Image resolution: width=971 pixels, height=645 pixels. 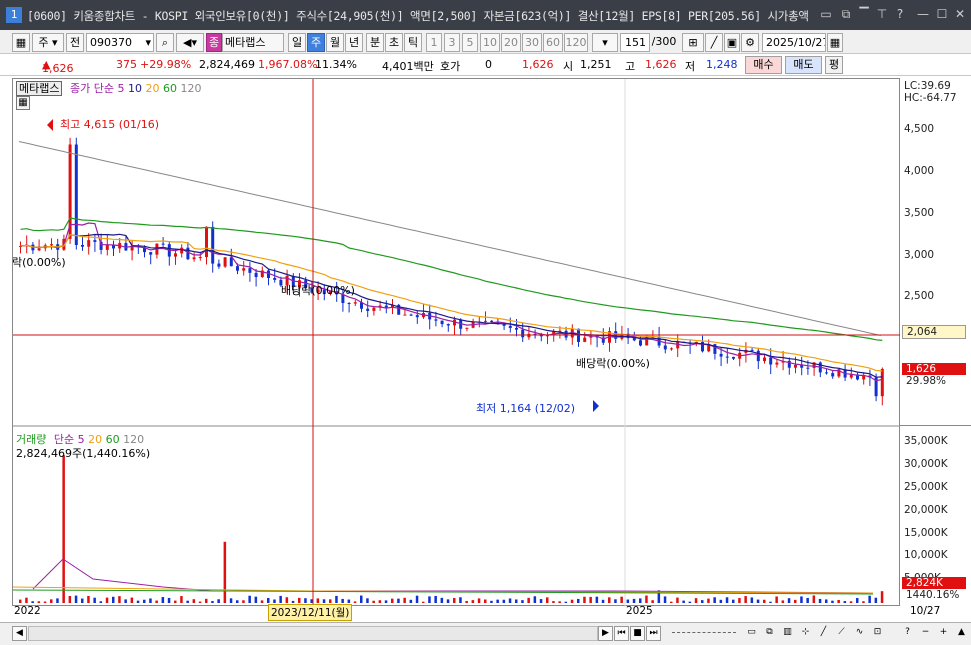 What do you see at coordinates (490, 42) in the screenshot?
I see `interval-10: 10` at bounding box center [490, 42].